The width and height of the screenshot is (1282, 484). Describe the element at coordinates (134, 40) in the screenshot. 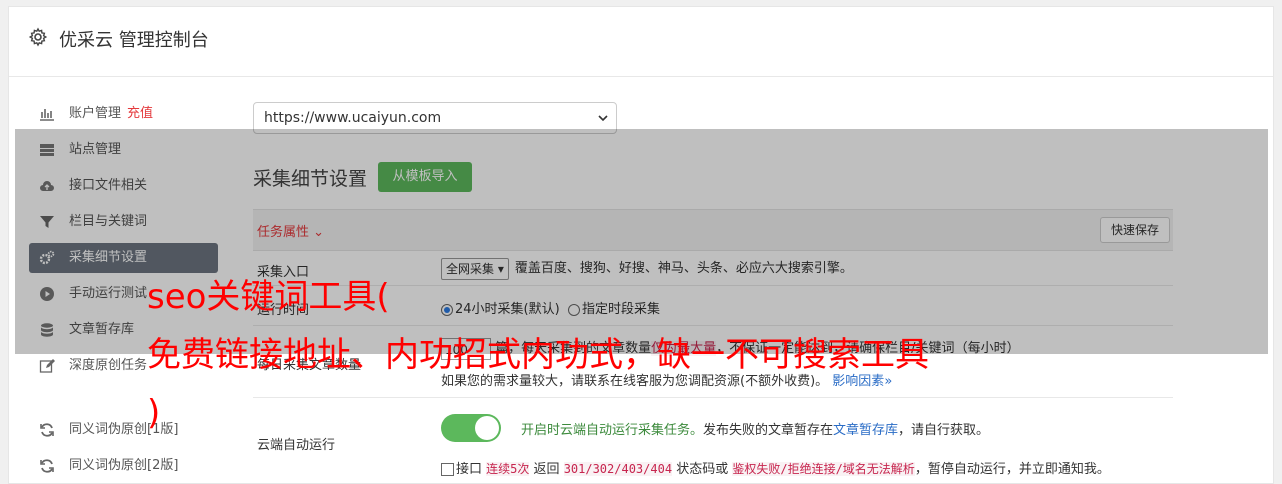

I see `page-title: 优采云 管理控制台` at that location.